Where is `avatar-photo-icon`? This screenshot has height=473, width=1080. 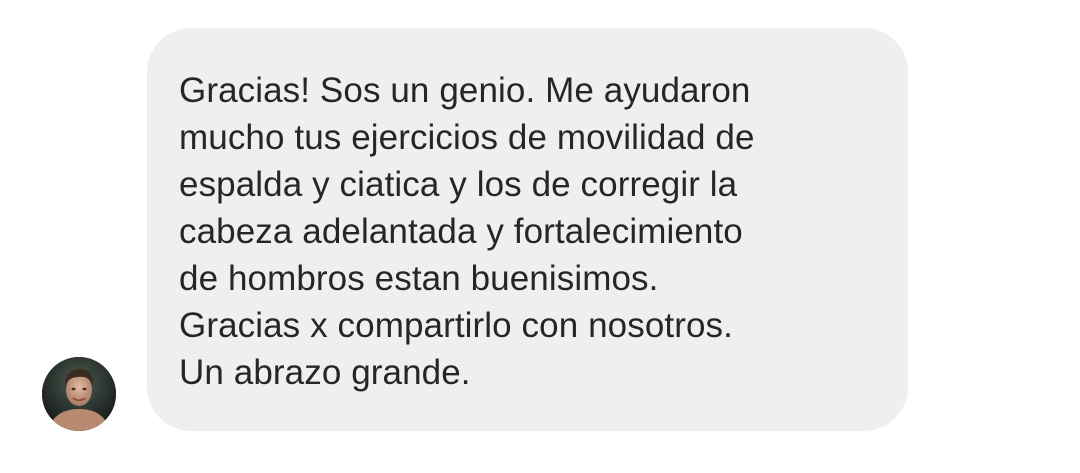 avatar-photo-icon is located at coordinates (79, 394).